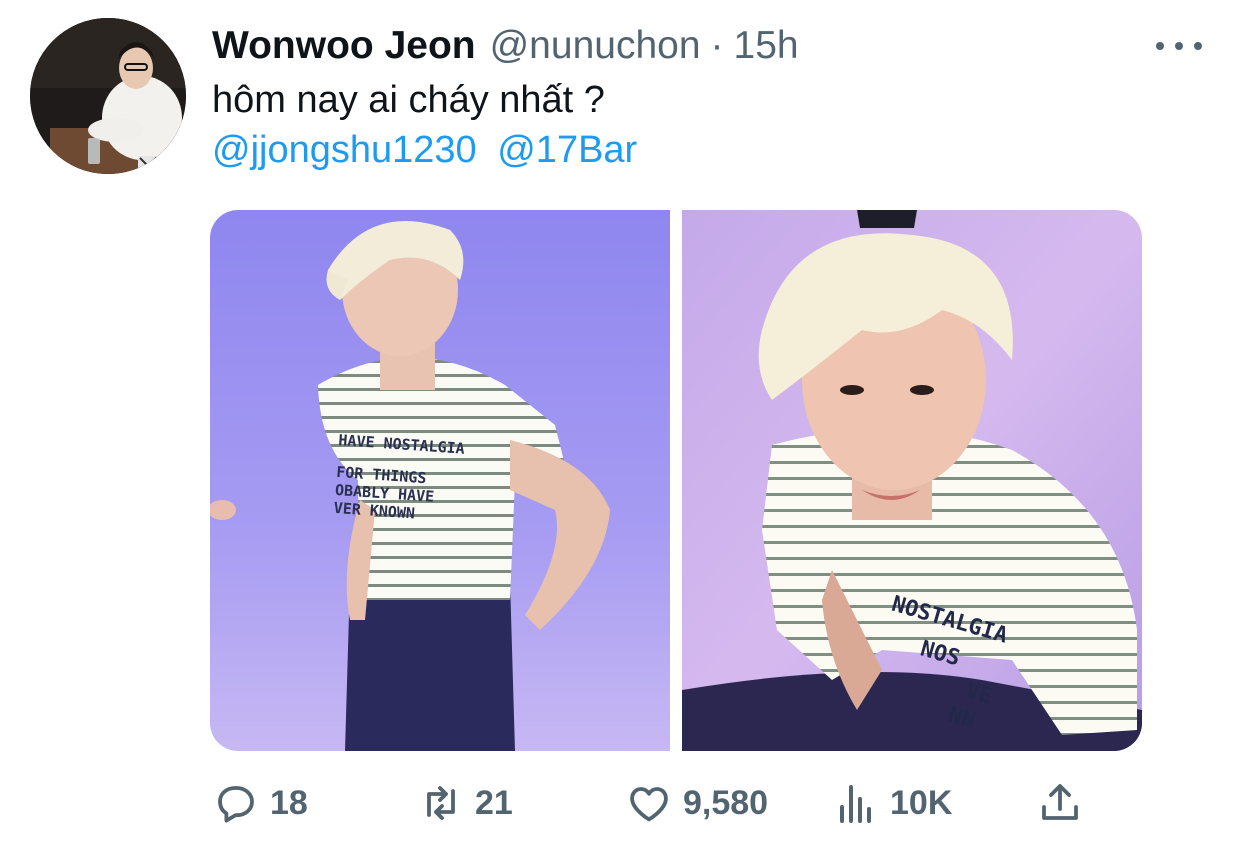 The image size is (1242, 845). What do you see at coordinates (649, 804) in the screenshot?
I see `heart-icon` at bounding box center [649, 804].